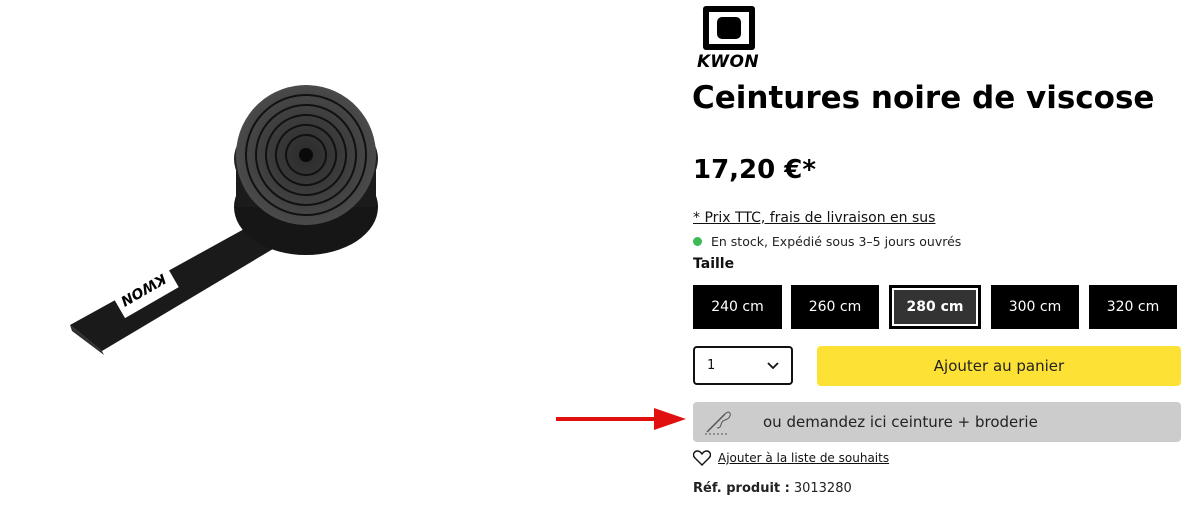 The height and width of the screenshot is (506, 1194). What do you see at coordinates (814, 218) in the screenshot?
I see `tax-shipping-link: * Prix TTC, frais de livraison en sus` at bounding box center [814, 218].